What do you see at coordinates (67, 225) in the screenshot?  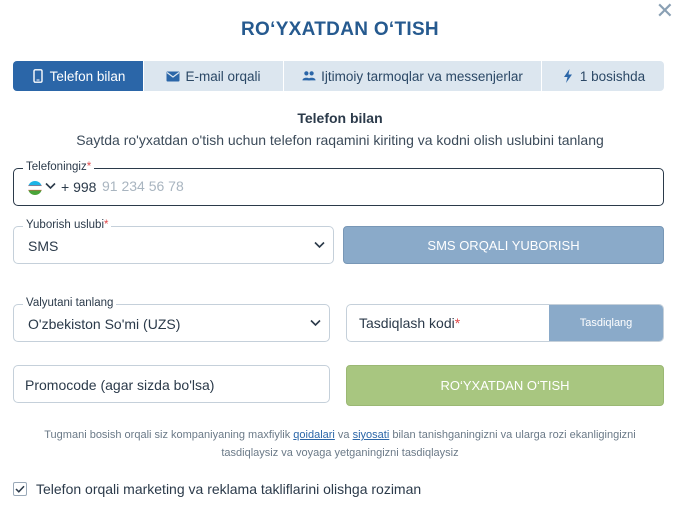 I see `send-method-label: Yuborish uslubi*` at bounding box center [67, 225].